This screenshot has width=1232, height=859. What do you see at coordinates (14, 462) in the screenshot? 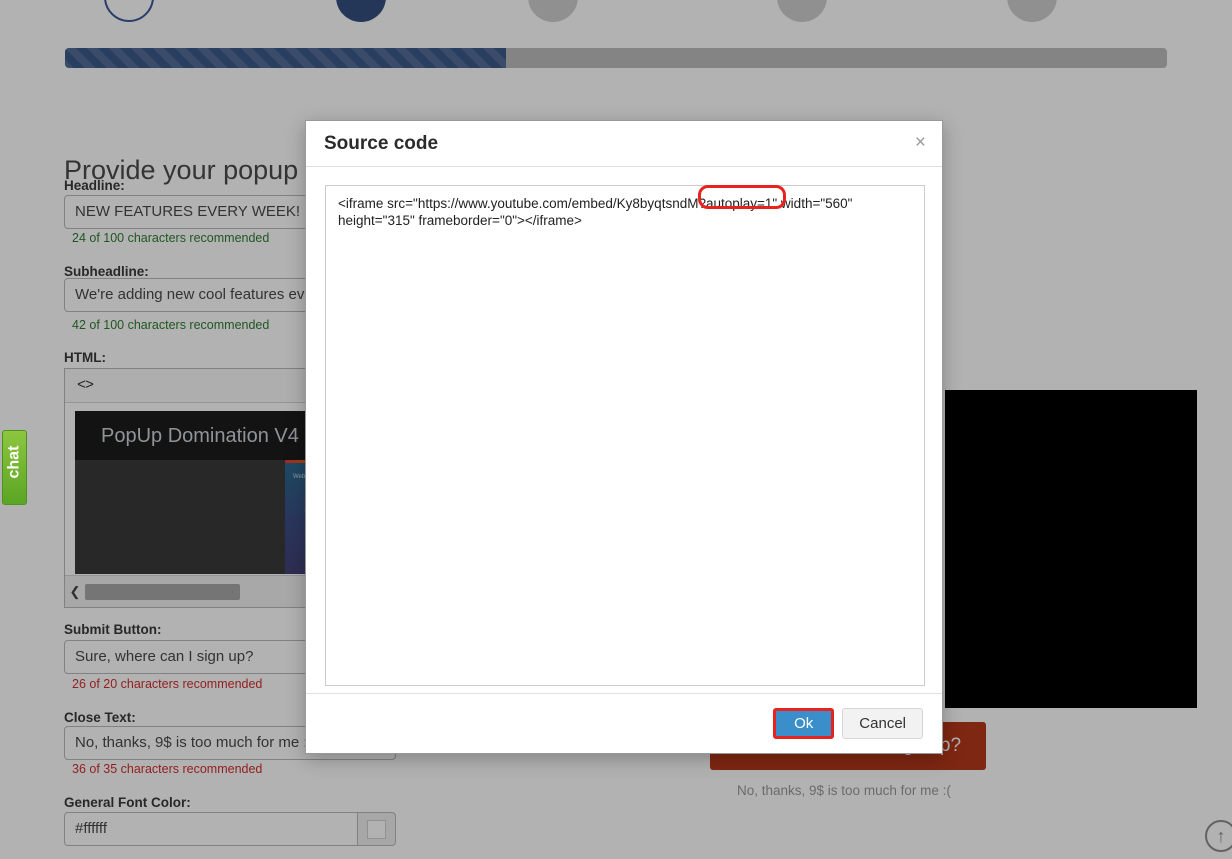
I see `chat-tab-label: chat` at bounding box center [14, 462].